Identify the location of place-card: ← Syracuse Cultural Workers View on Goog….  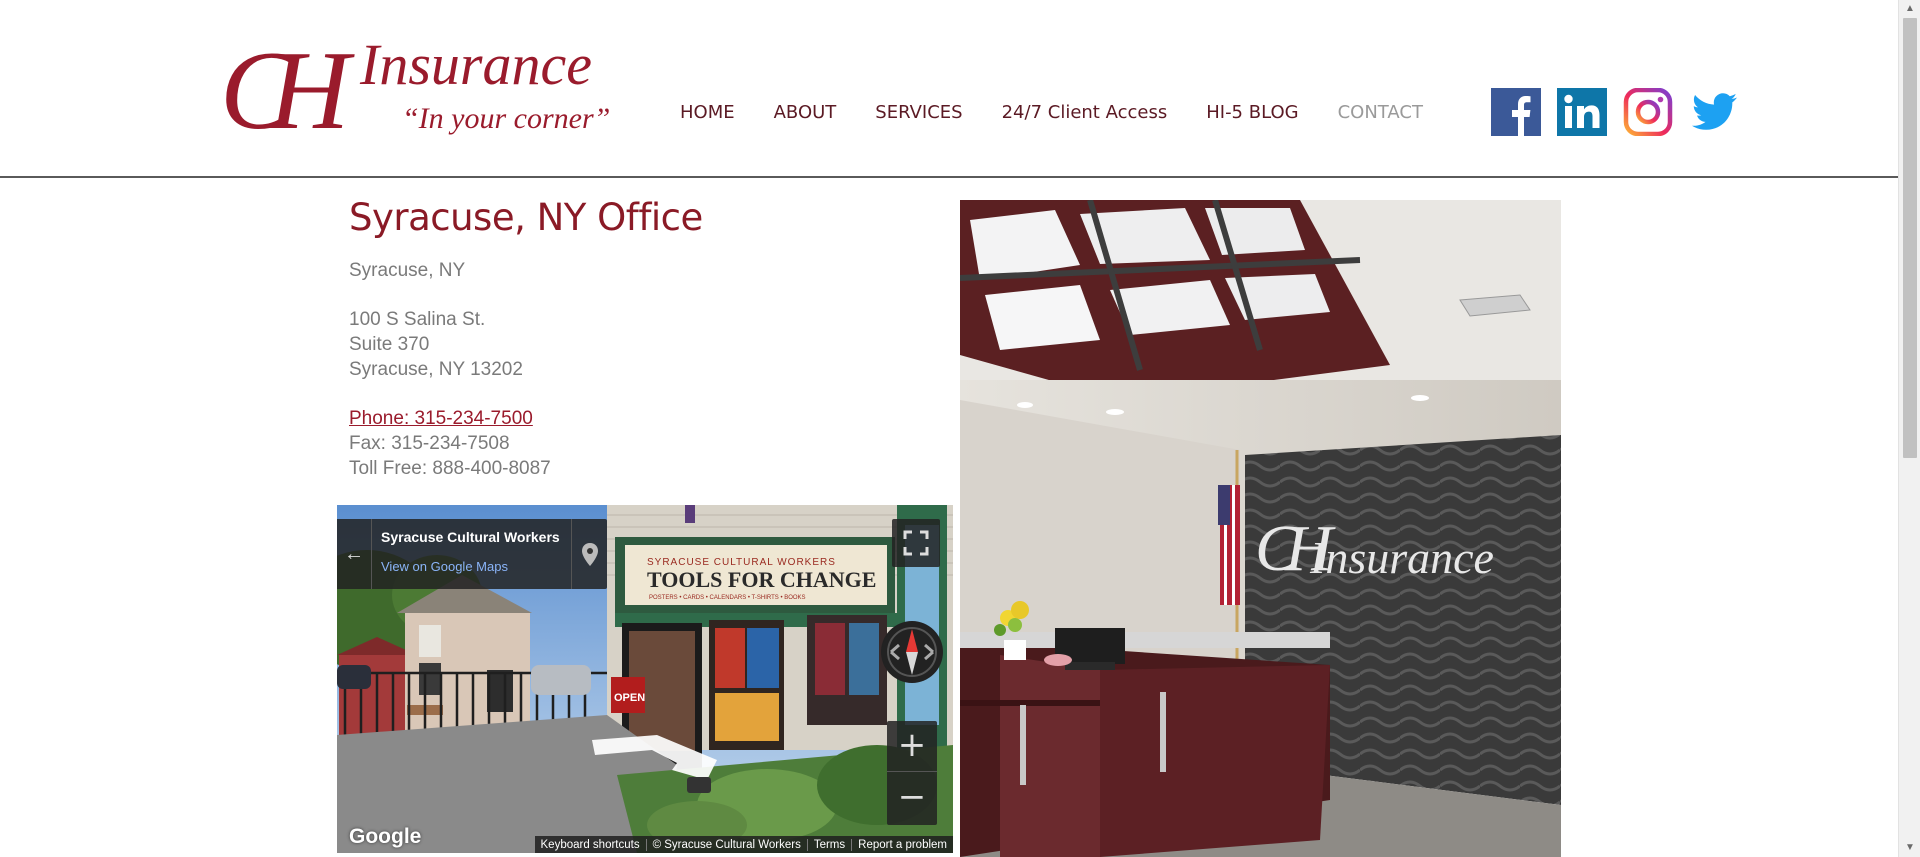
(472, 554).